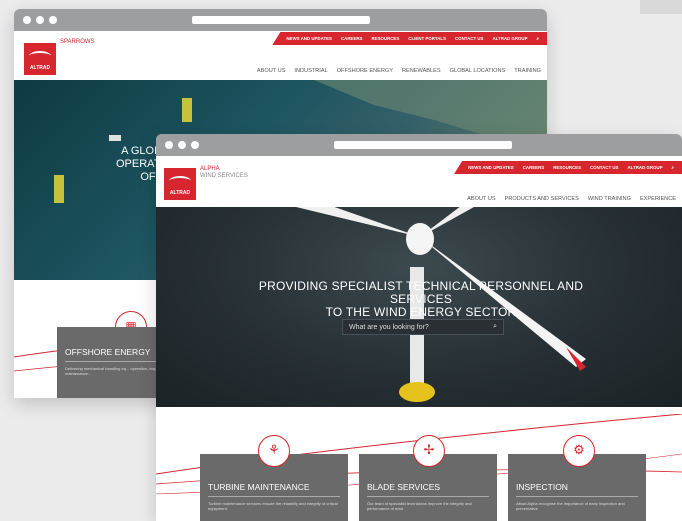  Describe the element at coordinates (310, 71) in the screenshot. I see `nav-industrial: INDUSTRIAL` at that location.